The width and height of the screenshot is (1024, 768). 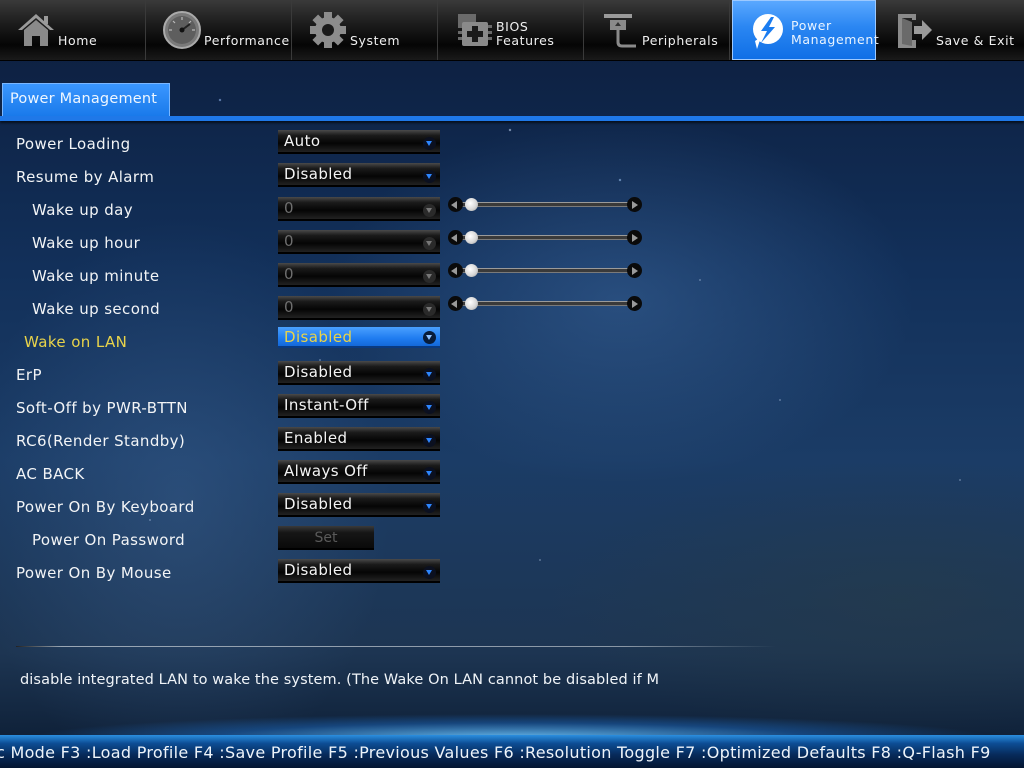 What do you see at coordinates (219, 30) in the screenshot?
I see `nav-performance: Performance` at bounding box center [219, 30].